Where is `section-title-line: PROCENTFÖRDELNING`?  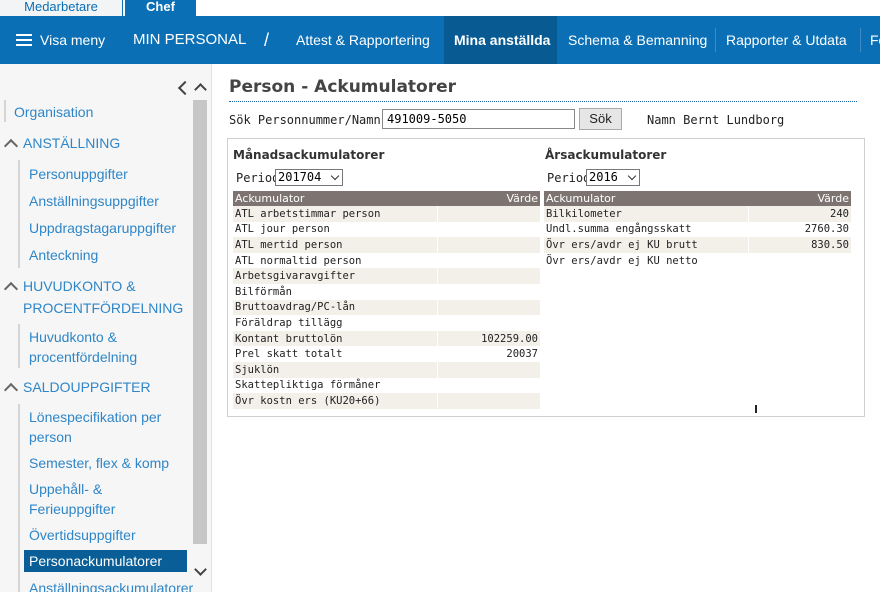 section-title-line: PROCENTFÖRDELNING is located at coordinates (103, 308).